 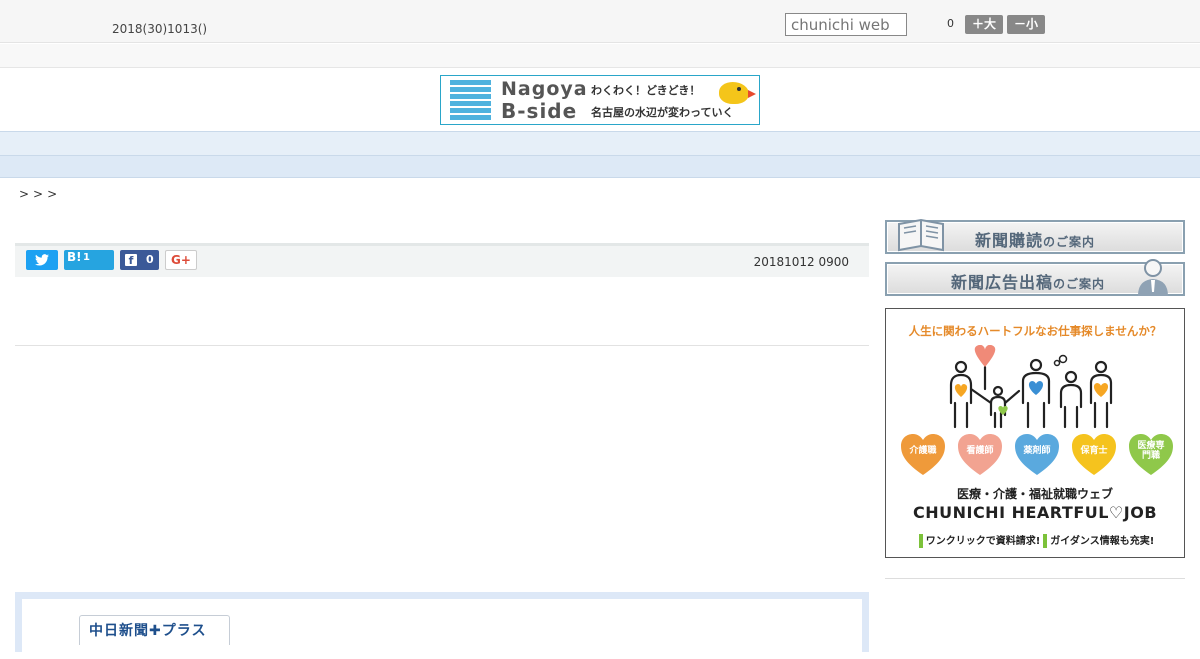 I want to click on sidebar-divider, so click(x=1035, y=578).